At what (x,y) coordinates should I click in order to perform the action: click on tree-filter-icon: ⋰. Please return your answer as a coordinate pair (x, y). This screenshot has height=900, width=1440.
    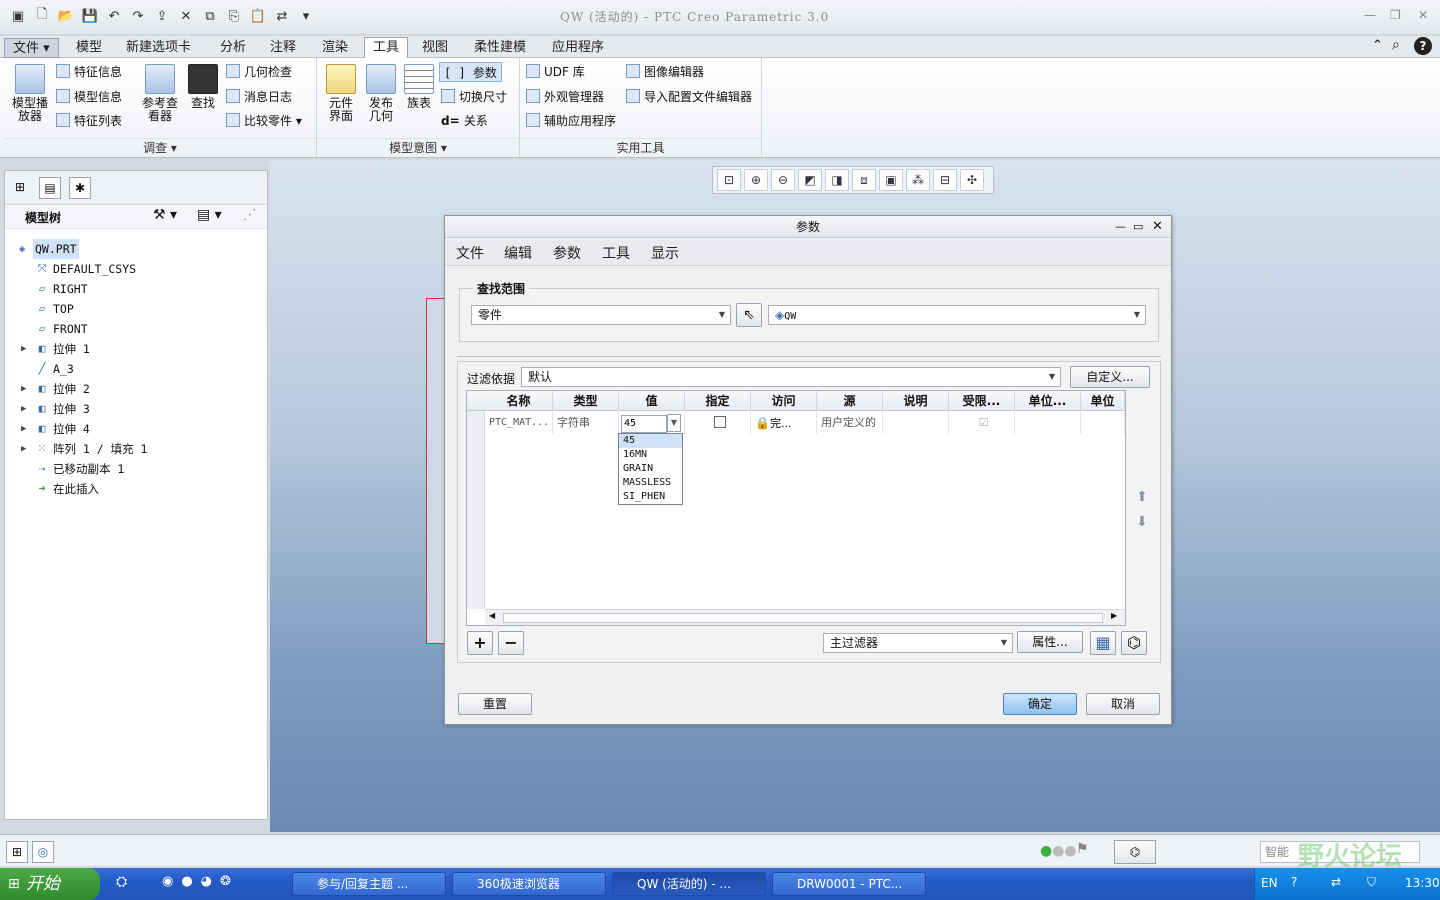
    Looking at the image, I should click on (250, 215).